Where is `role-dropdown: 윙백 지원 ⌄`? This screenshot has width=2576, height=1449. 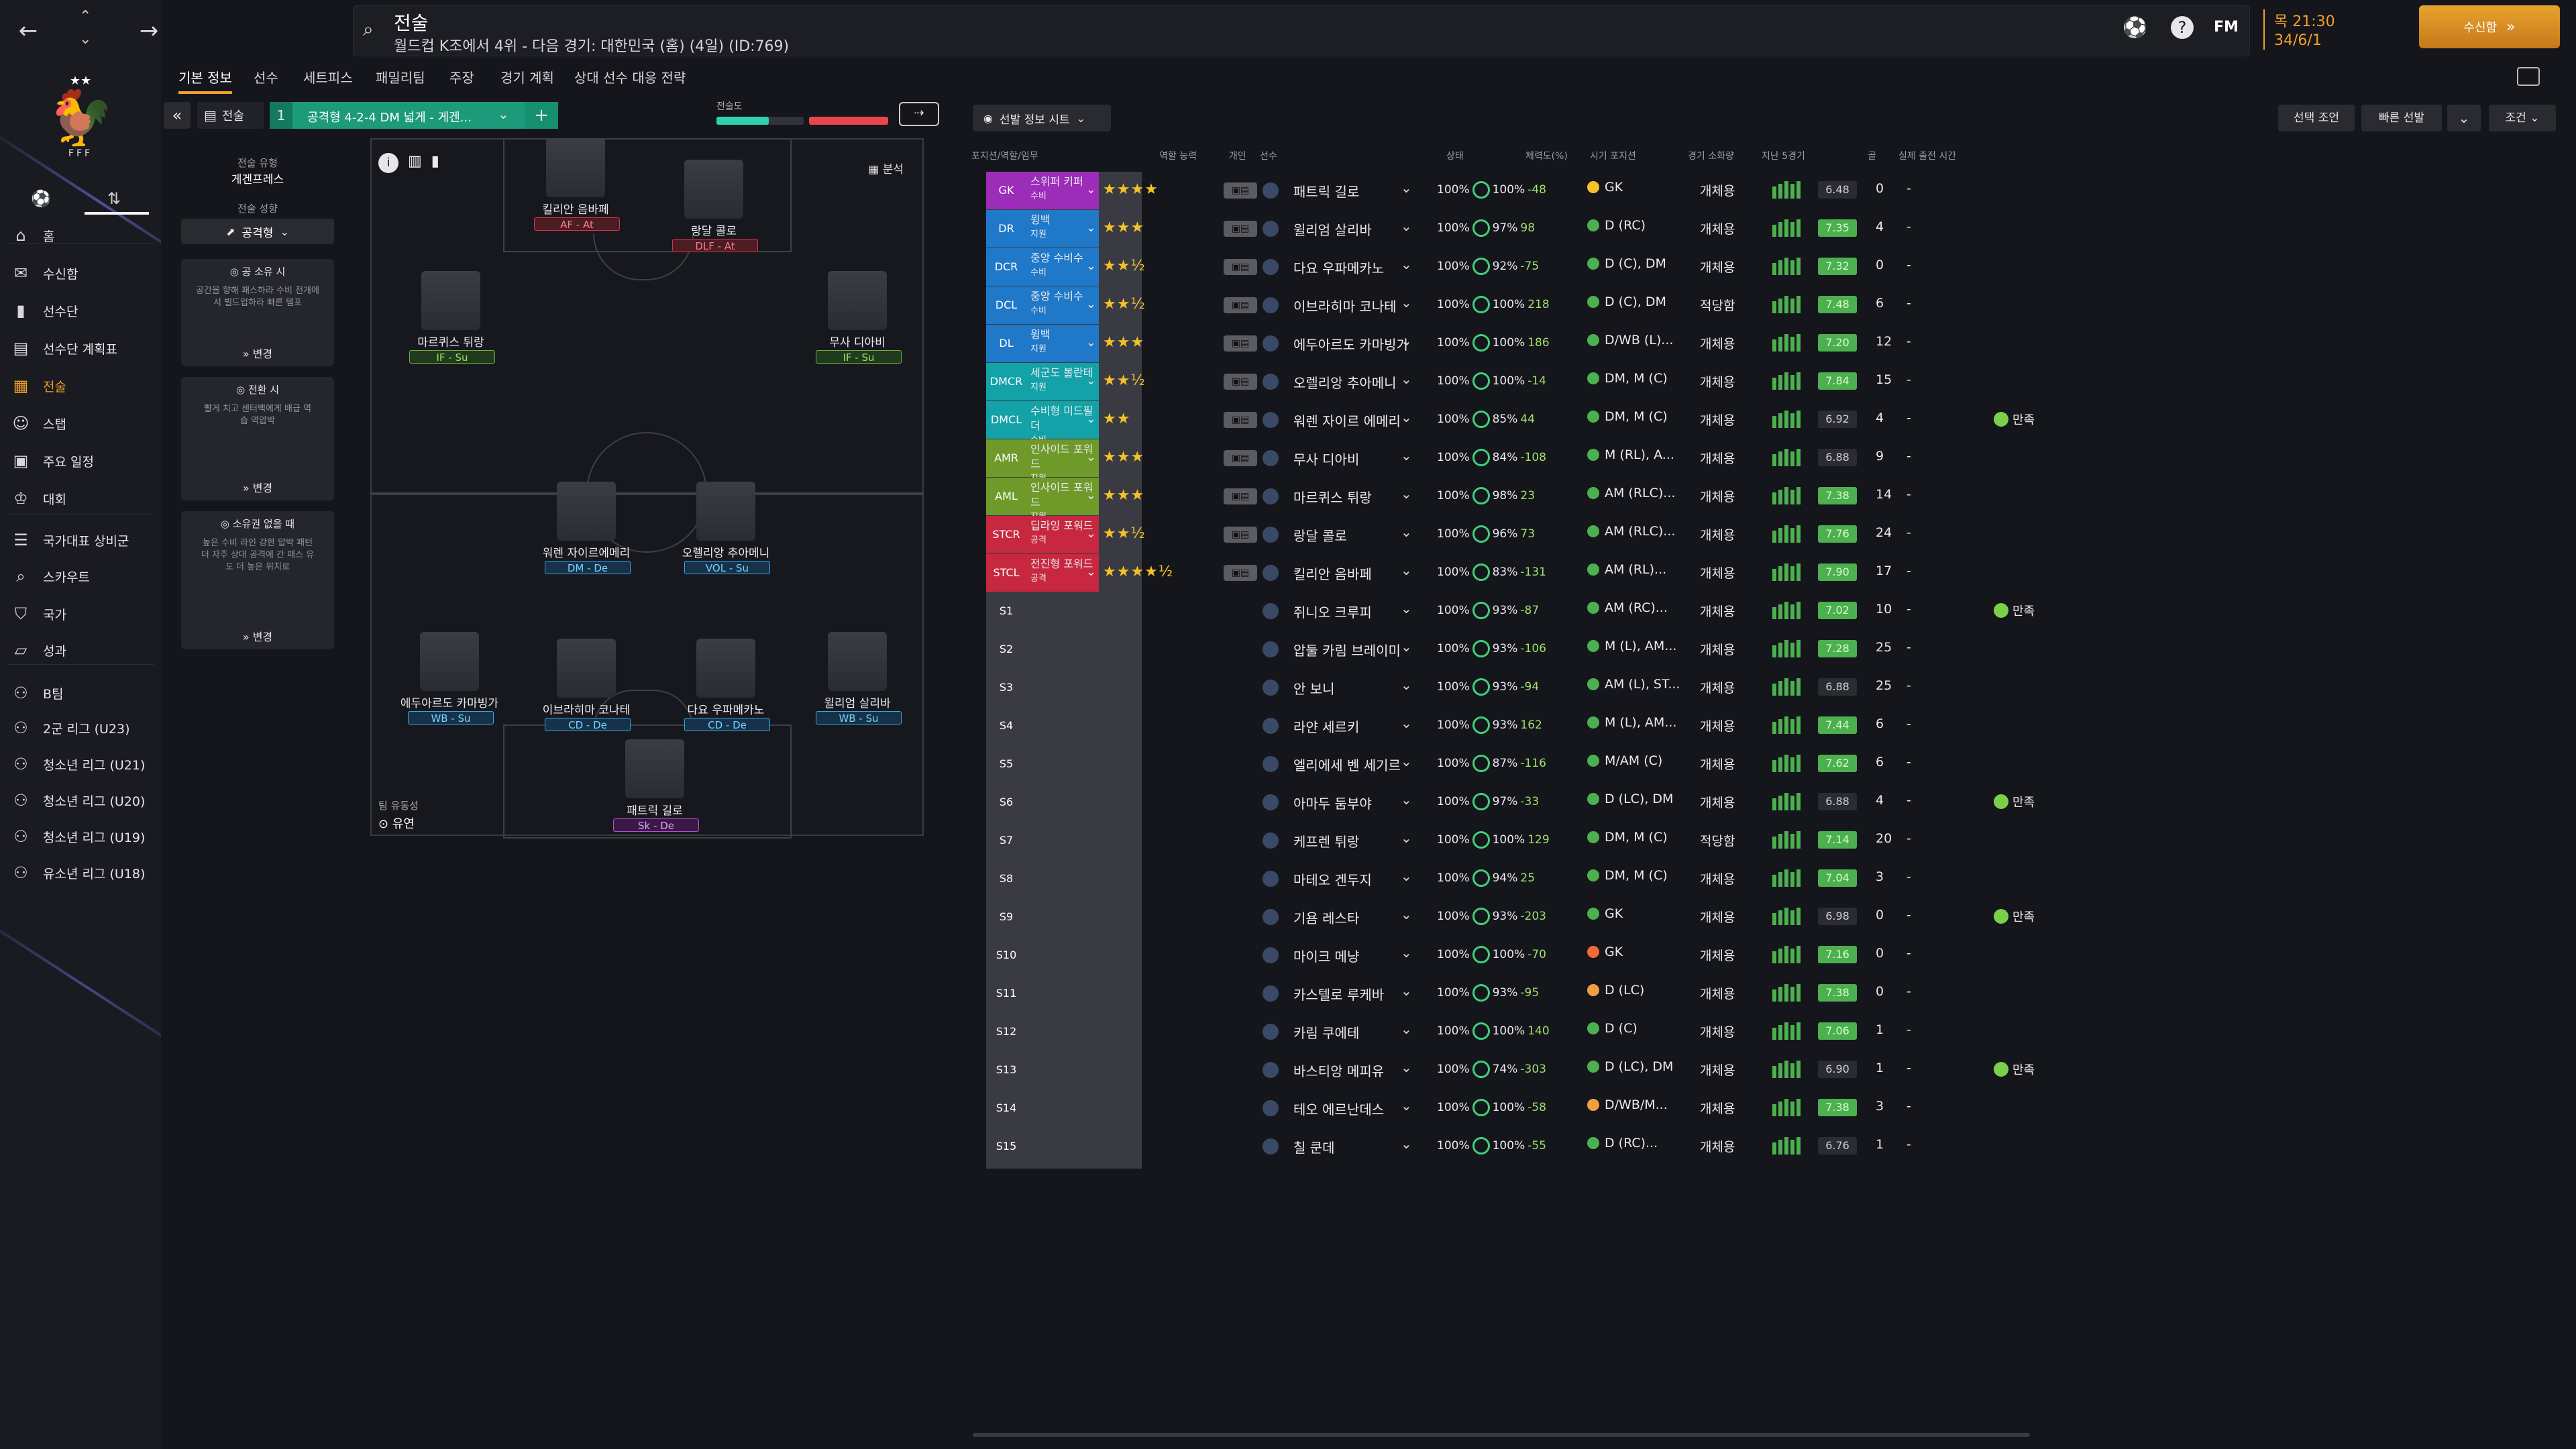
role-dropdown: 윙백 지원 ⌄ is located at coordinates (1062, 343).